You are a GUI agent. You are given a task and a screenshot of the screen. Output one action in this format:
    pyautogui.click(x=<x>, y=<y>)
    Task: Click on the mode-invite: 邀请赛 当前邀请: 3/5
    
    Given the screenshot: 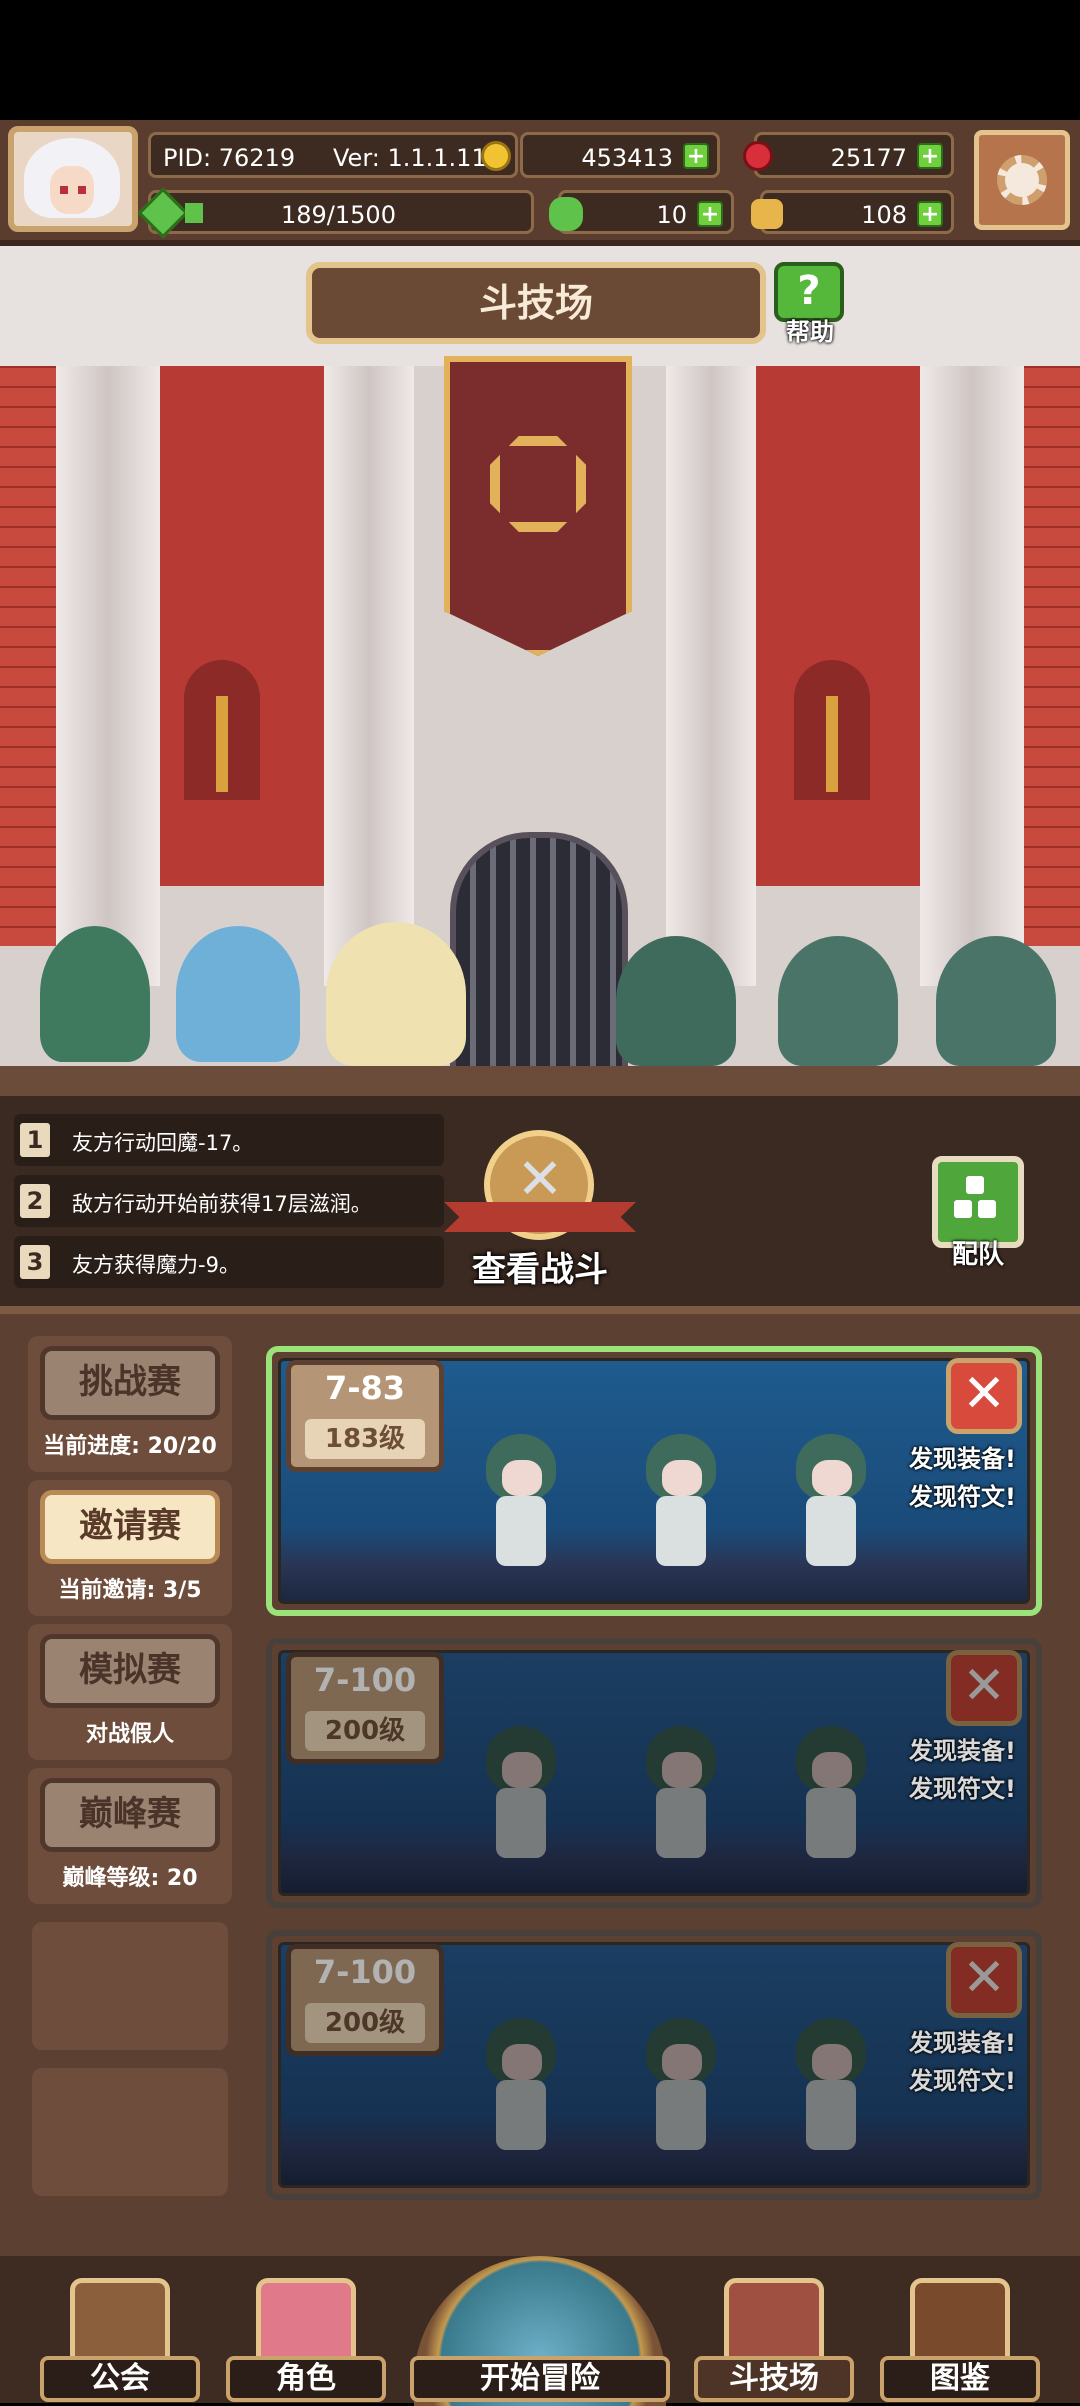 What is the action you would take?
    pyautogui.click(x=130, y=1548)
    